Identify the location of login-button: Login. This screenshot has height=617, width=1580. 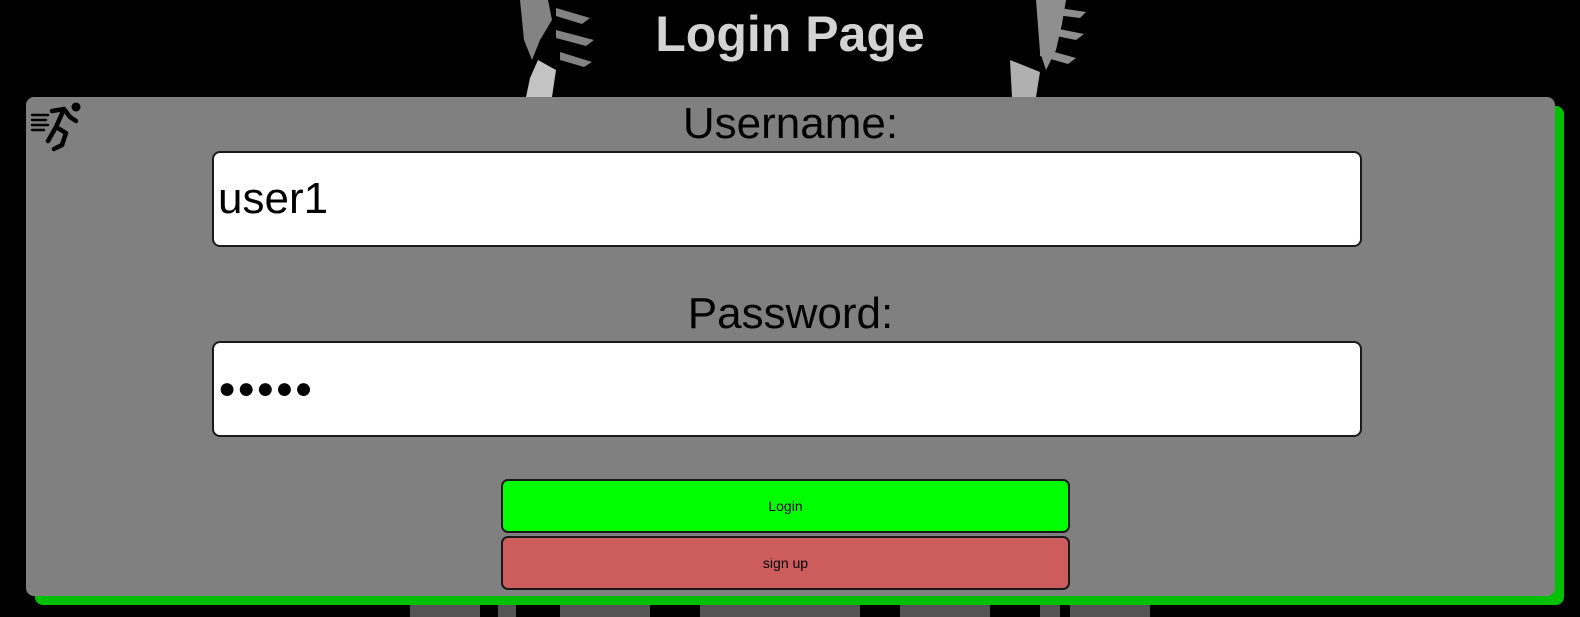
(785, 506).